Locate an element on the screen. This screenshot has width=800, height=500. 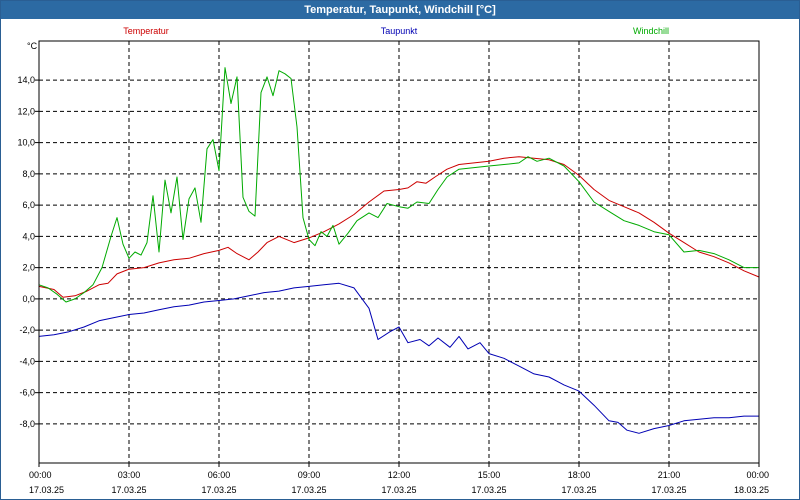
y-tick-label: 4,0 is located at coordinates (28, 236).